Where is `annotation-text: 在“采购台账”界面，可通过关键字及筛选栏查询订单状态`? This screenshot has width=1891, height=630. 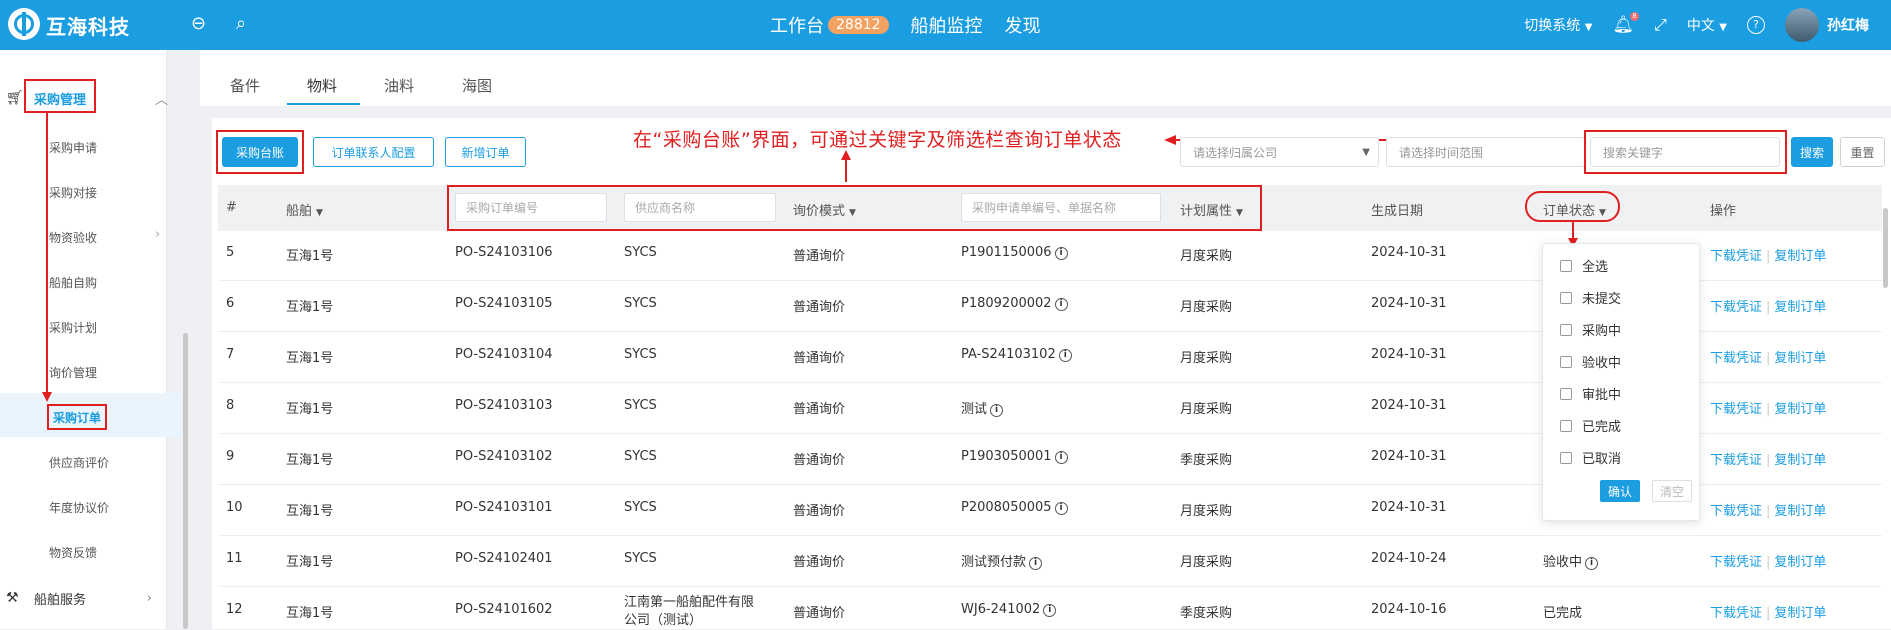 annotation-text: 在“采购台账”界面，可通过关键字及筛选栏查询订单状态 is located at coordinates (877, 140).